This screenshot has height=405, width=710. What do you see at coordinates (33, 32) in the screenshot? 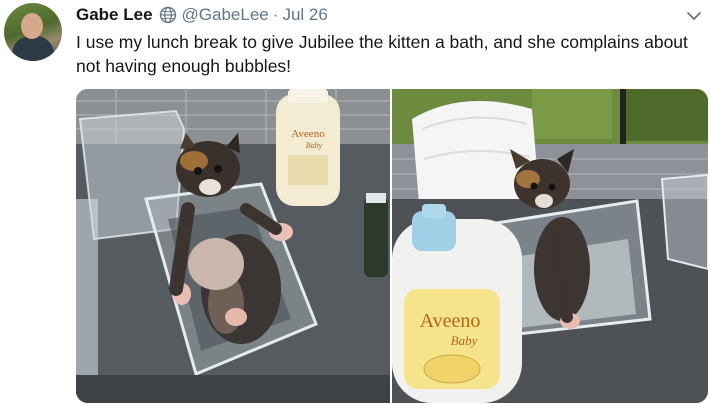
I see `avatar` at bounding box center [33, 32].